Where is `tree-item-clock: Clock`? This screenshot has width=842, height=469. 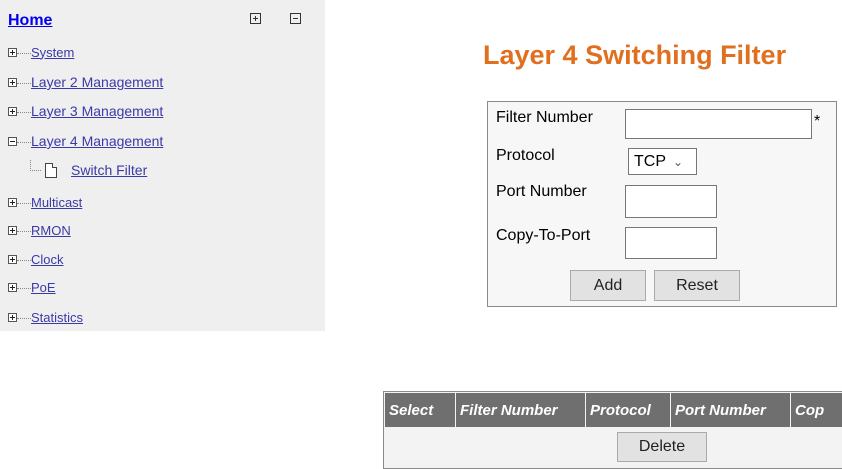
tree-item-clock: Clock is located at coordinates (36, 259).